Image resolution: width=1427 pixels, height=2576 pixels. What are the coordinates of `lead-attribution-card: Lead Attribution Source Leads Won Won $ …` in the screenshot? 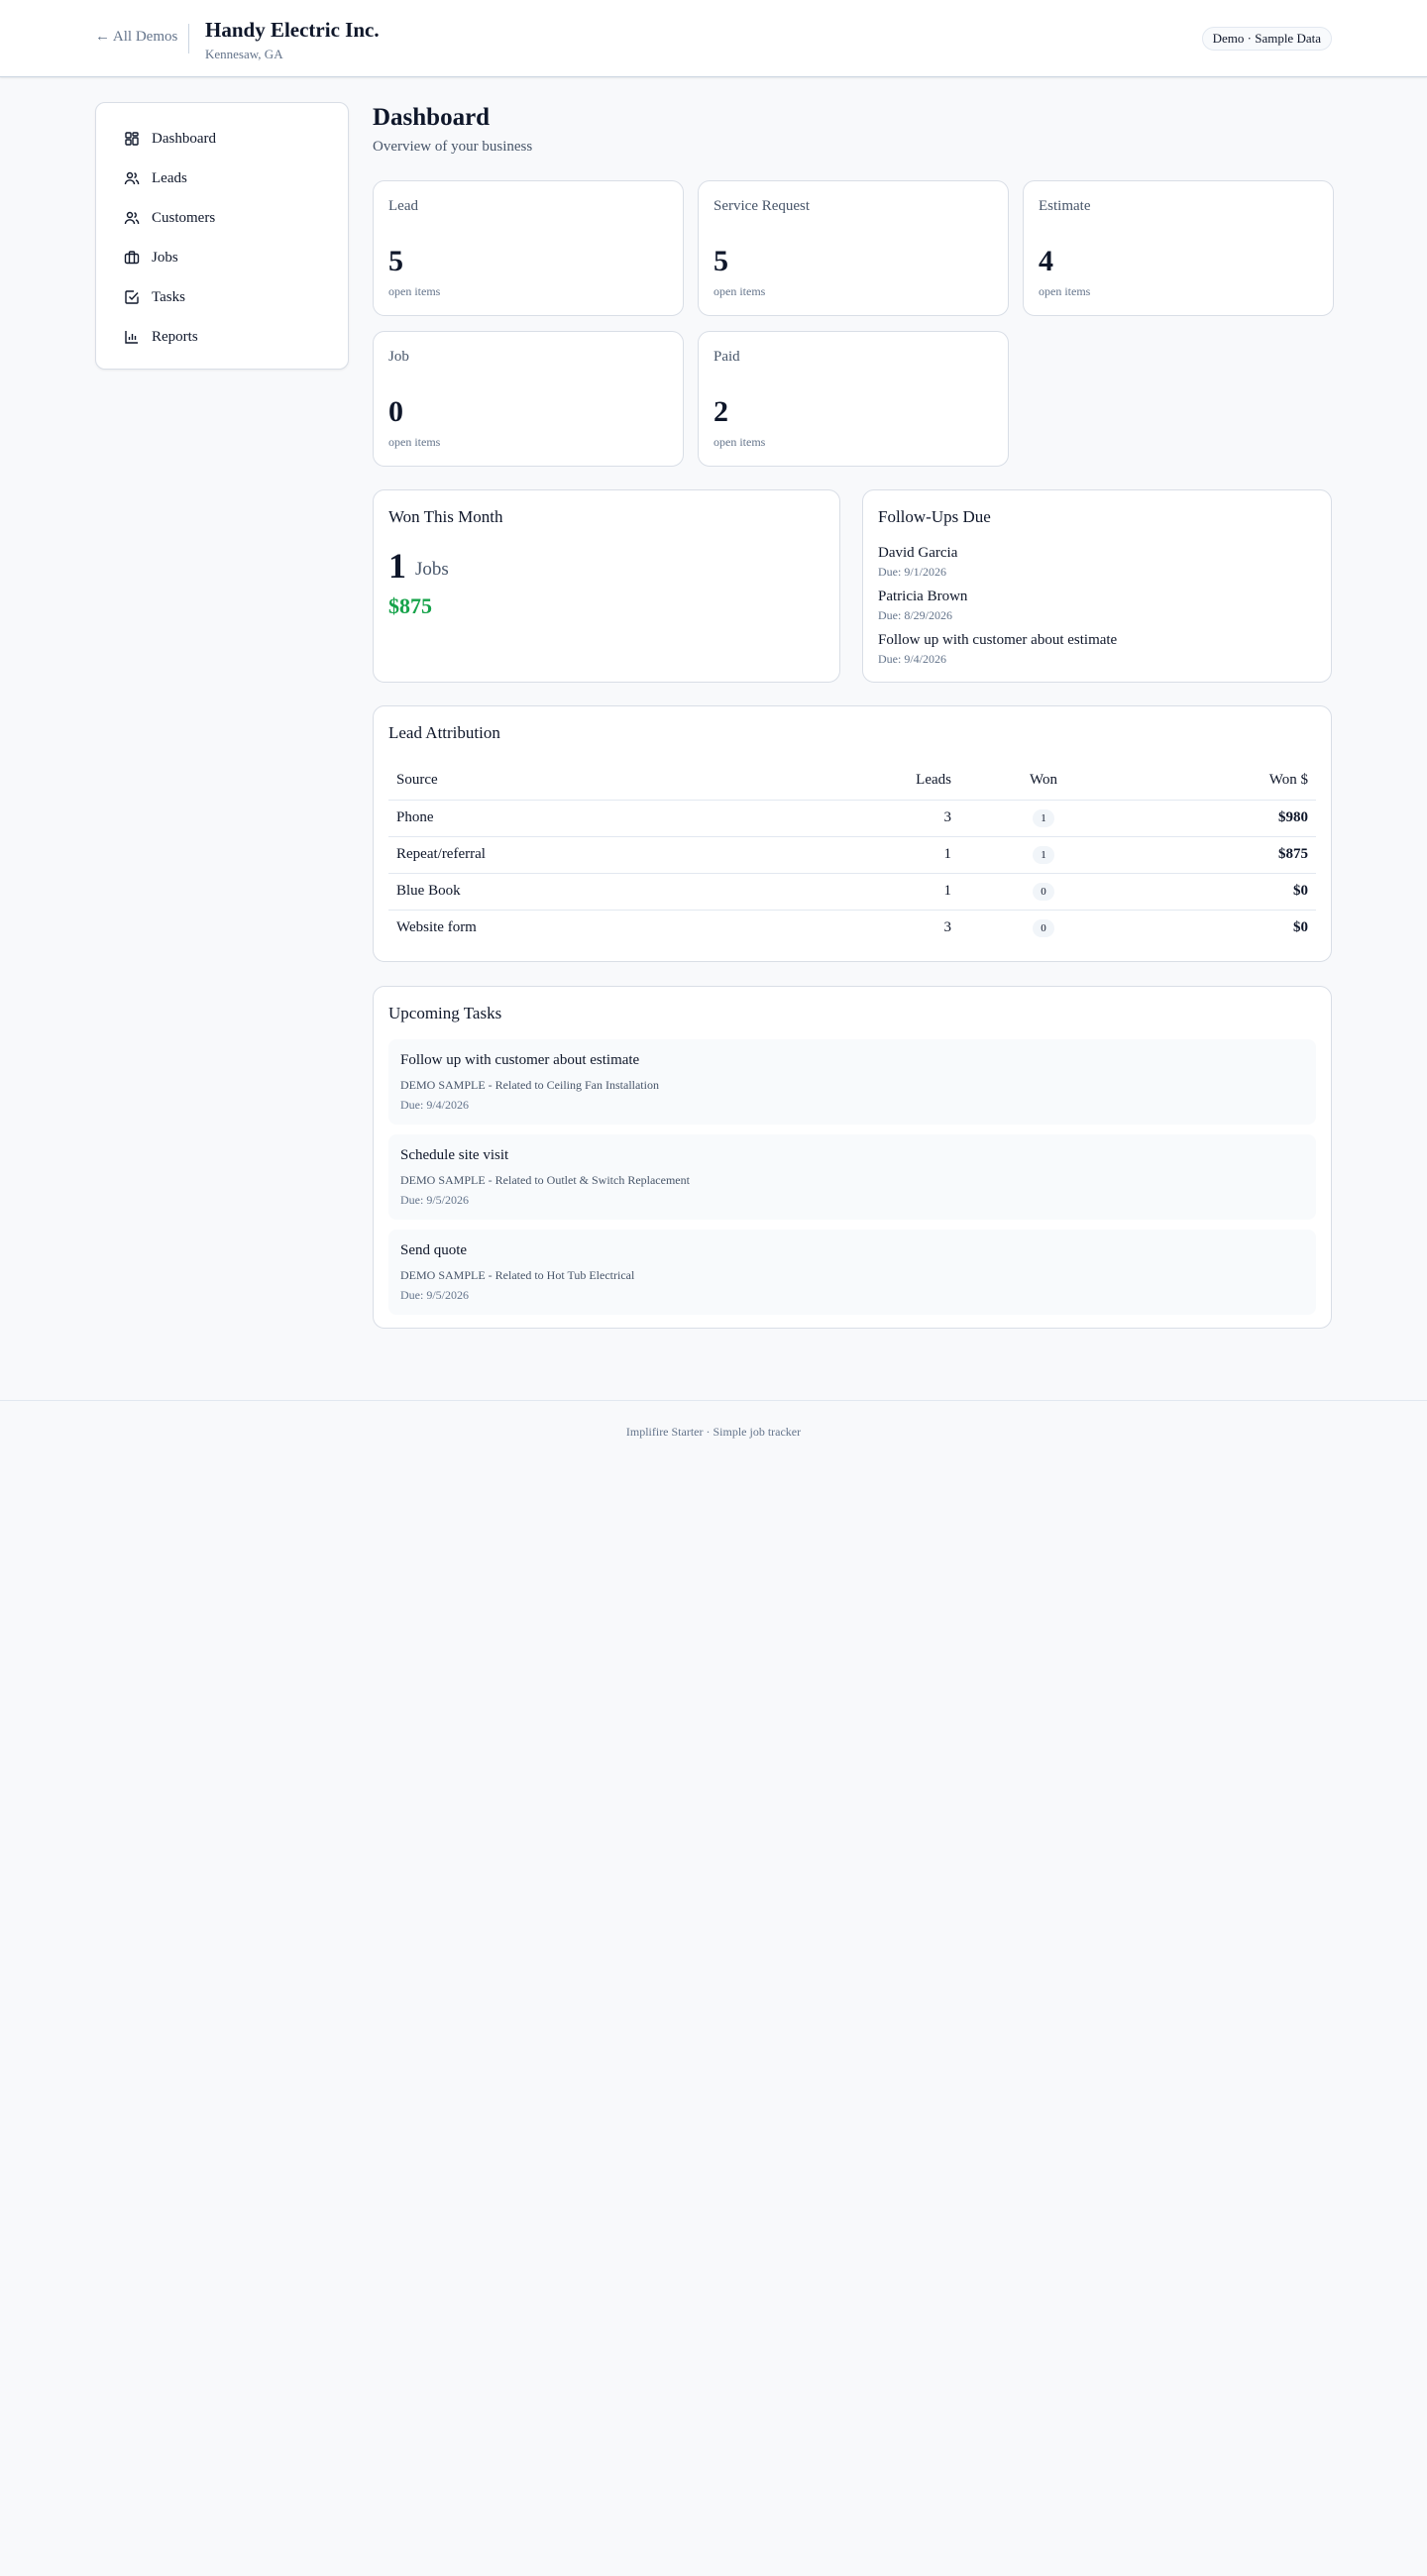 It's located at (852, 833).